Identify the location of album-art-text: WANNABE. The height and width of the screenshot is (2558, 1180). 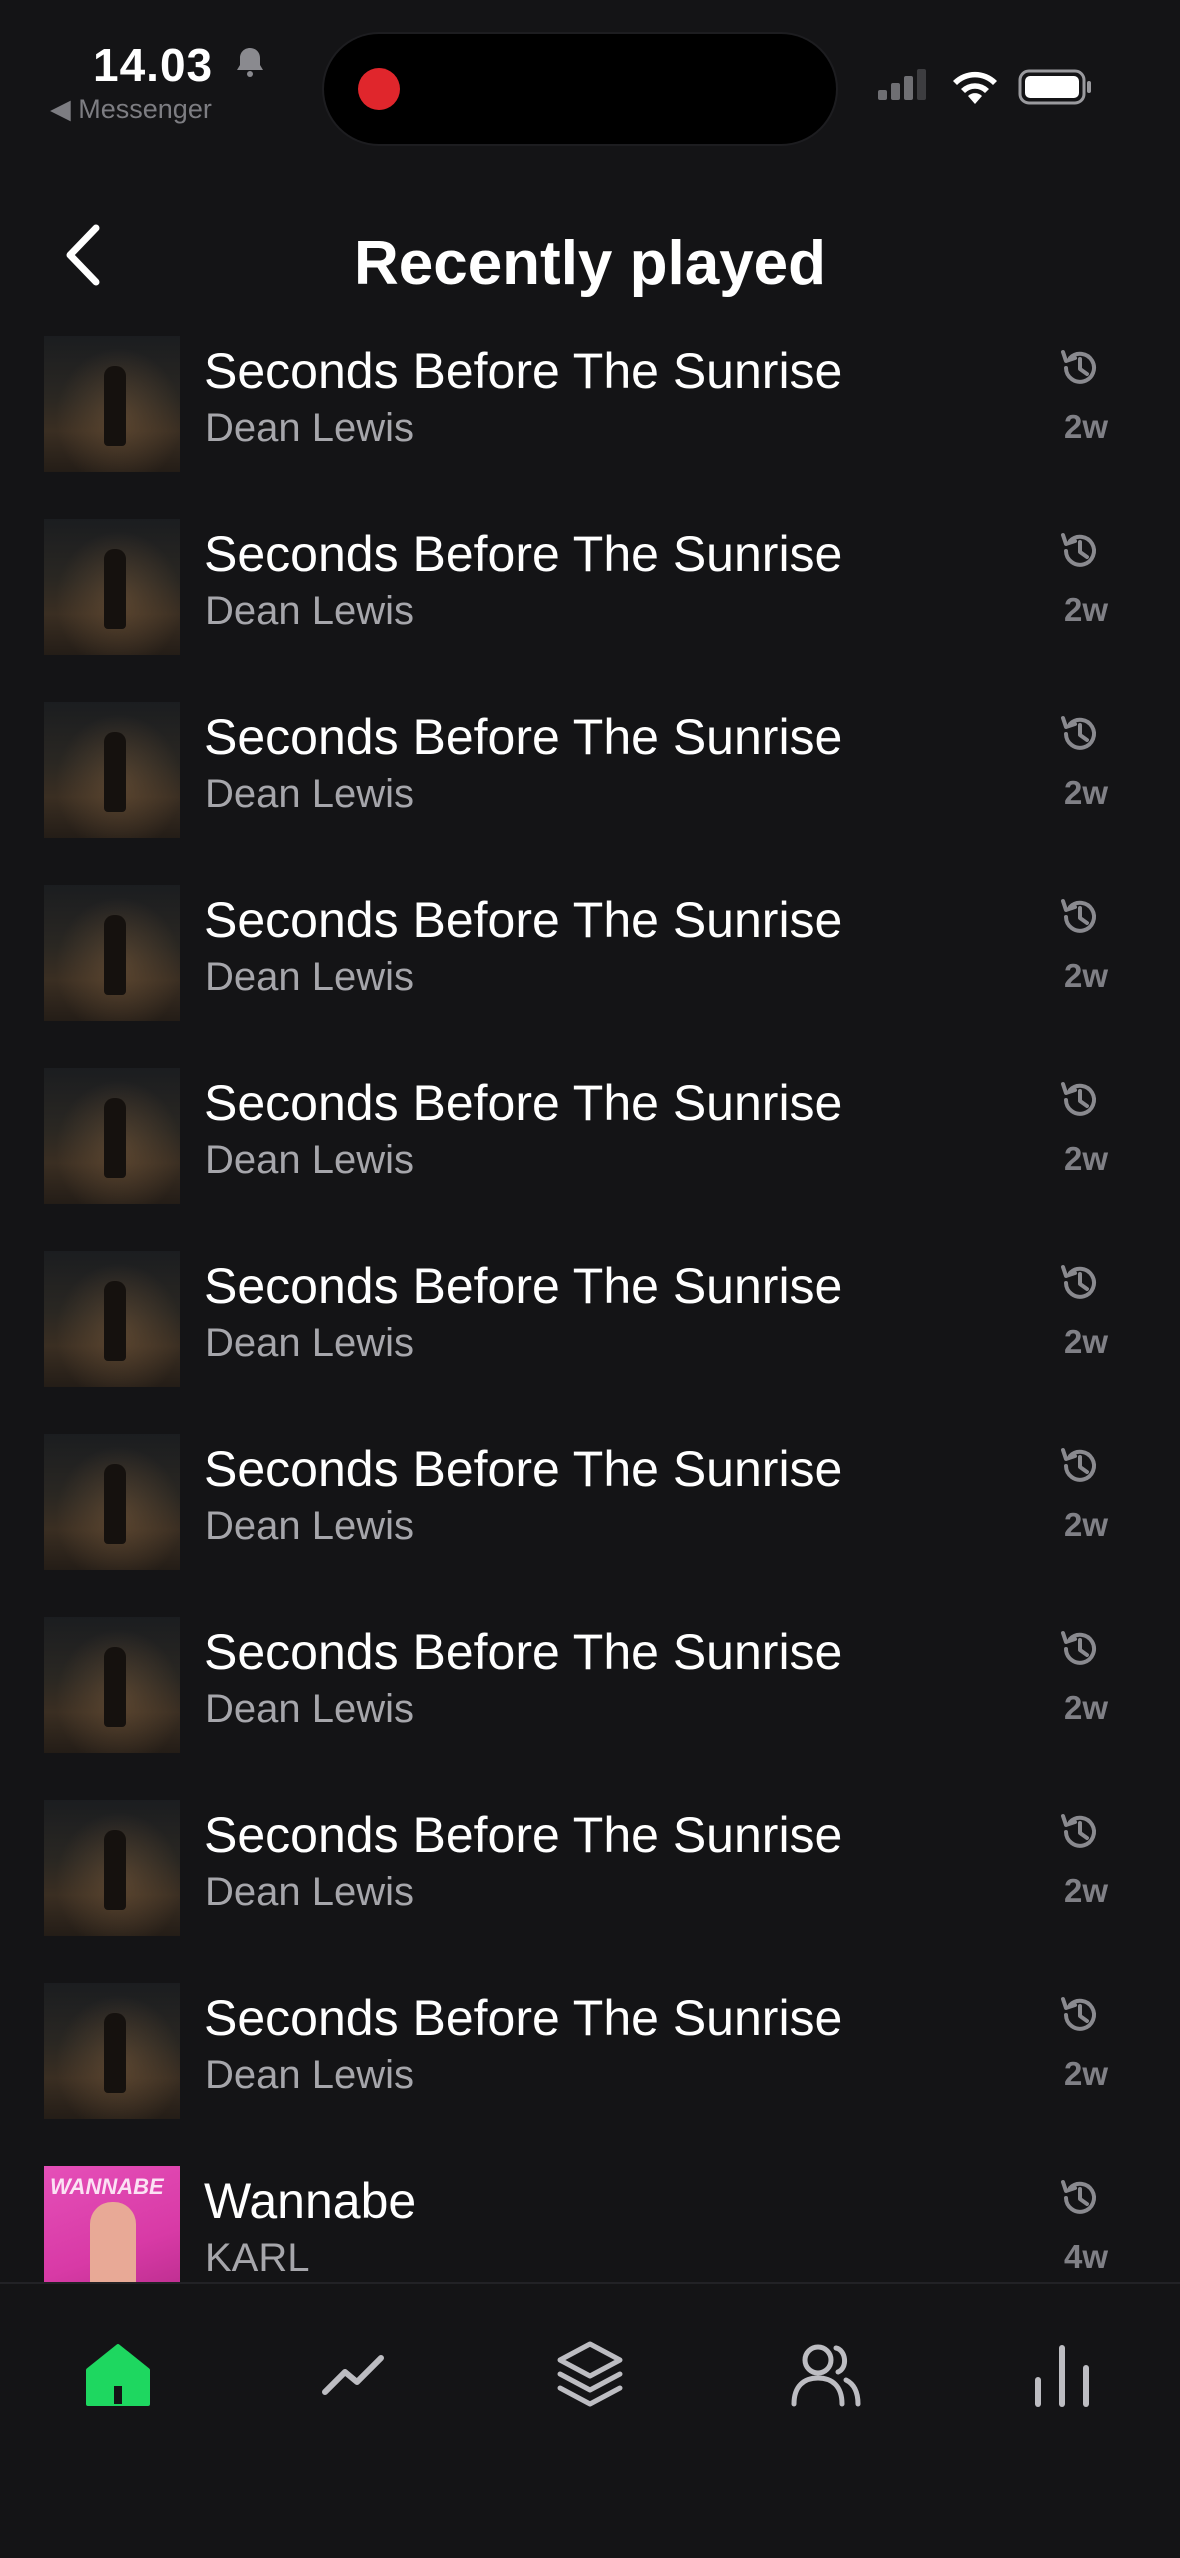
(107, 2186).